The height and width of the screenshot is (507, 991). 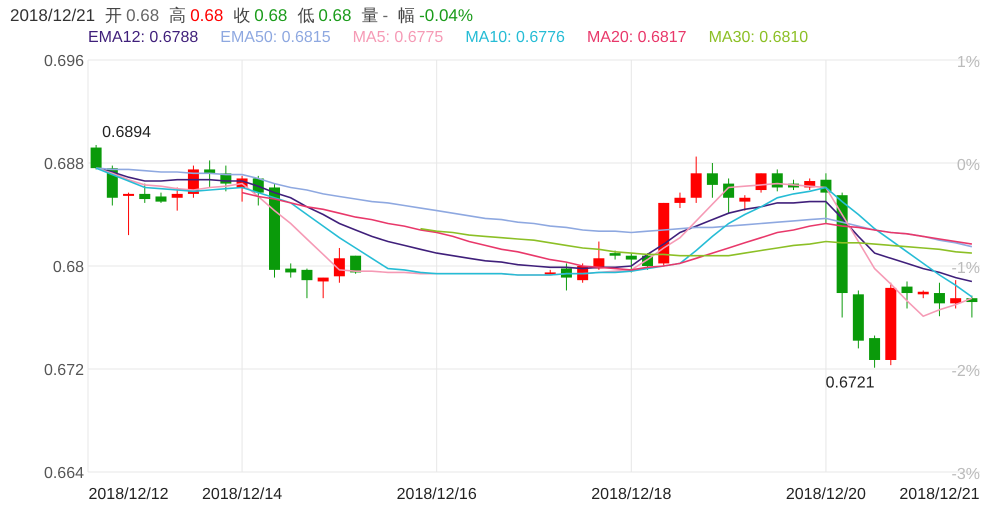 I want to click on field-label: 收, so click(x=241, y=16).